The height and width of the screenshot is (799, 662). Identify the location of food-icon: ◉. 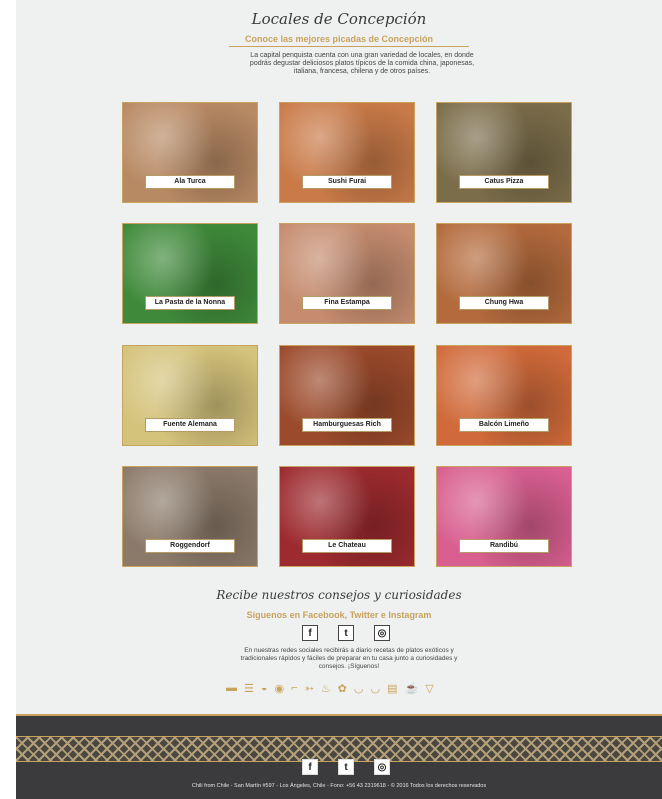
(279, 689).